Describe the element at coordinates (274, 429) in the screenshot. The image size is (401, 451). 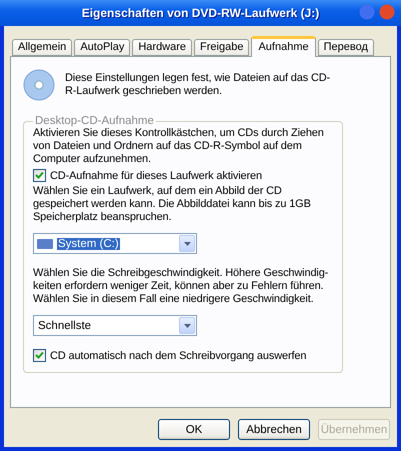
I see `dialog-button: Abbrechen` at that location.